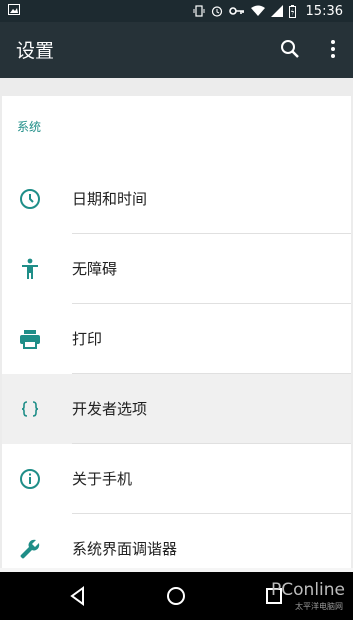 The image size is (353, 620). I want to click on settings-item-label: 打印, so click(87, 339).